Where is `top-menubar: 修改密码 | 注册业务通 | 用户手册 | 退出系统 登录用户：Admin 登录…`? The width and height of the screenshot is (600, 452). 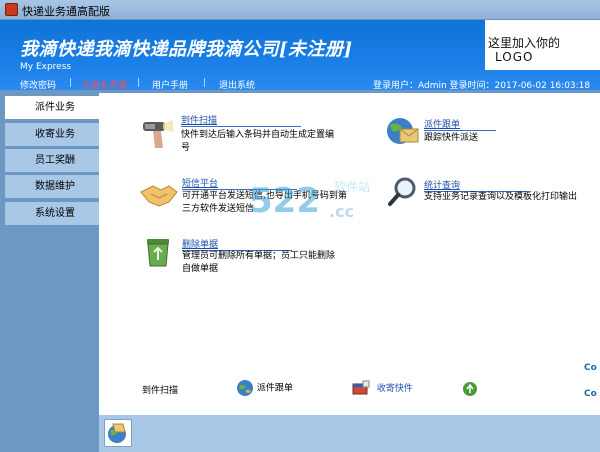 top-menubar: 修改密码 | 注册业务通 | 用户手册 | 退出系统 登录用户：Admin 登录… is located at coordinates (300, 85).